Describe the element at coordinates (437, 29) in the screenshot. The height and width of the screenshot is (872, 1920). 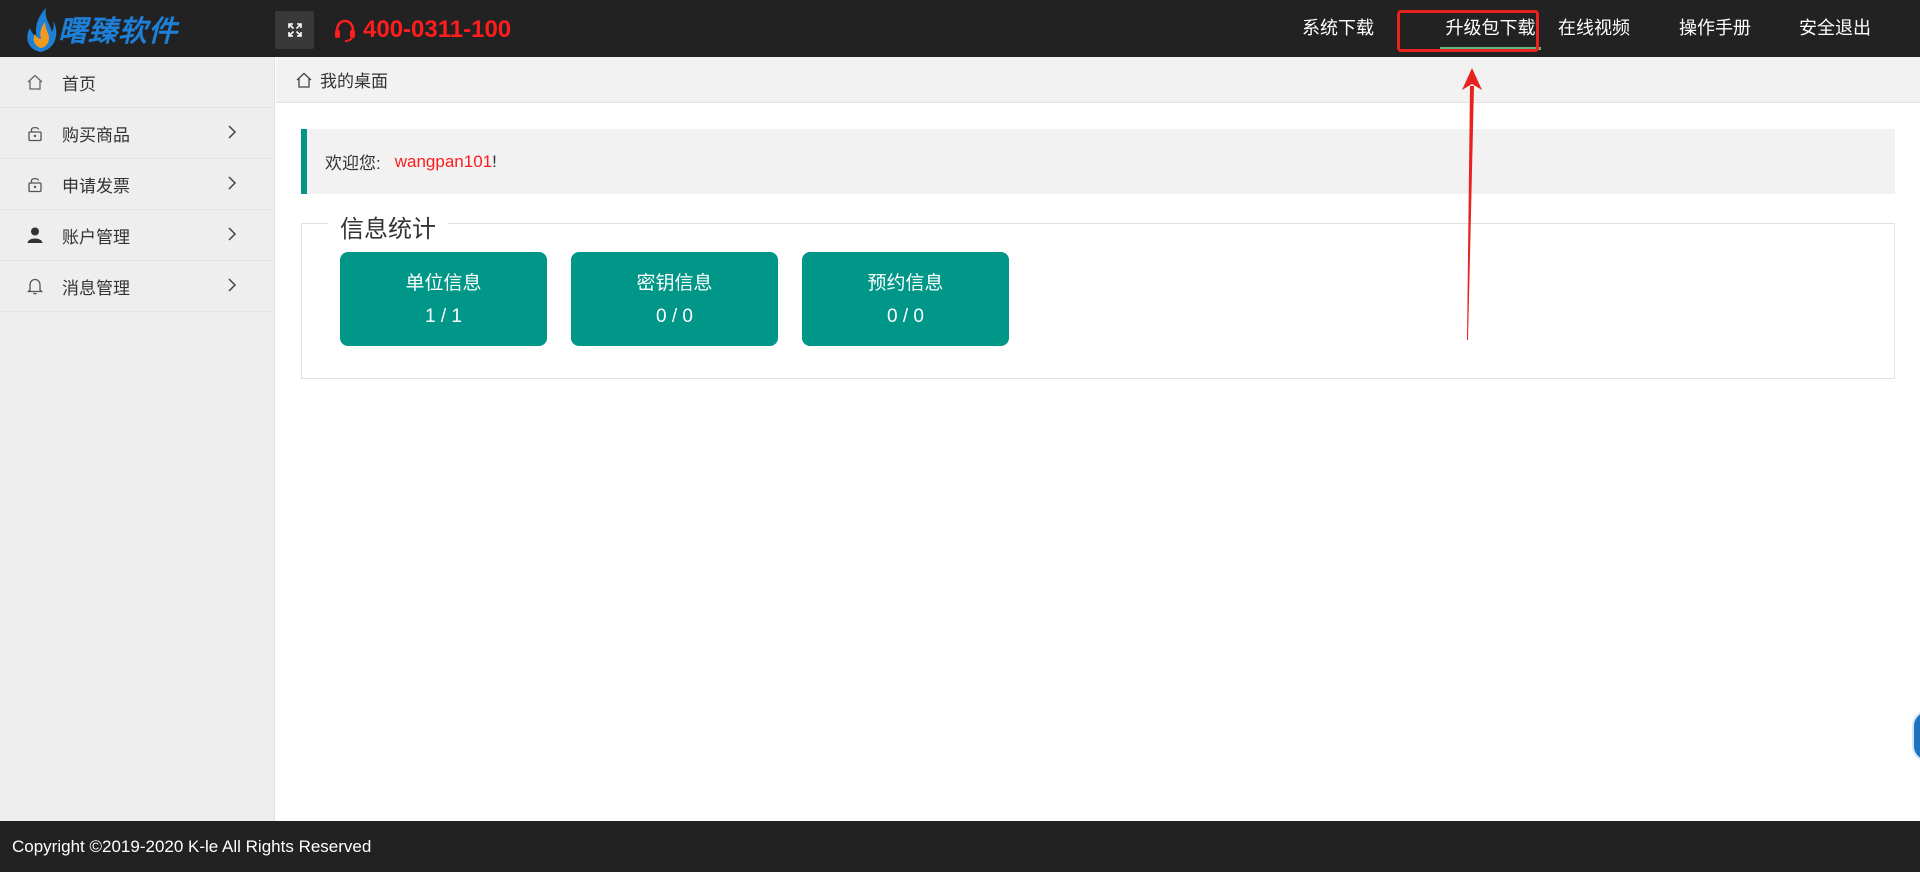
I see `hotline-number: 400-0311-100` at that location.